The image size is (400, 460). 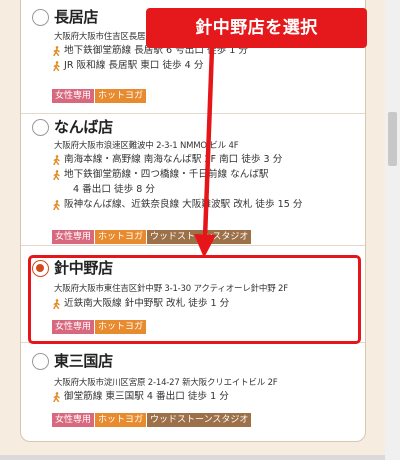 What do you see at coordinates (134, 65) in the screenshot?
I see `access-text: JR 阪和線 長居駅 東口 徒歩 4 分` at bounding box center [134, 65].